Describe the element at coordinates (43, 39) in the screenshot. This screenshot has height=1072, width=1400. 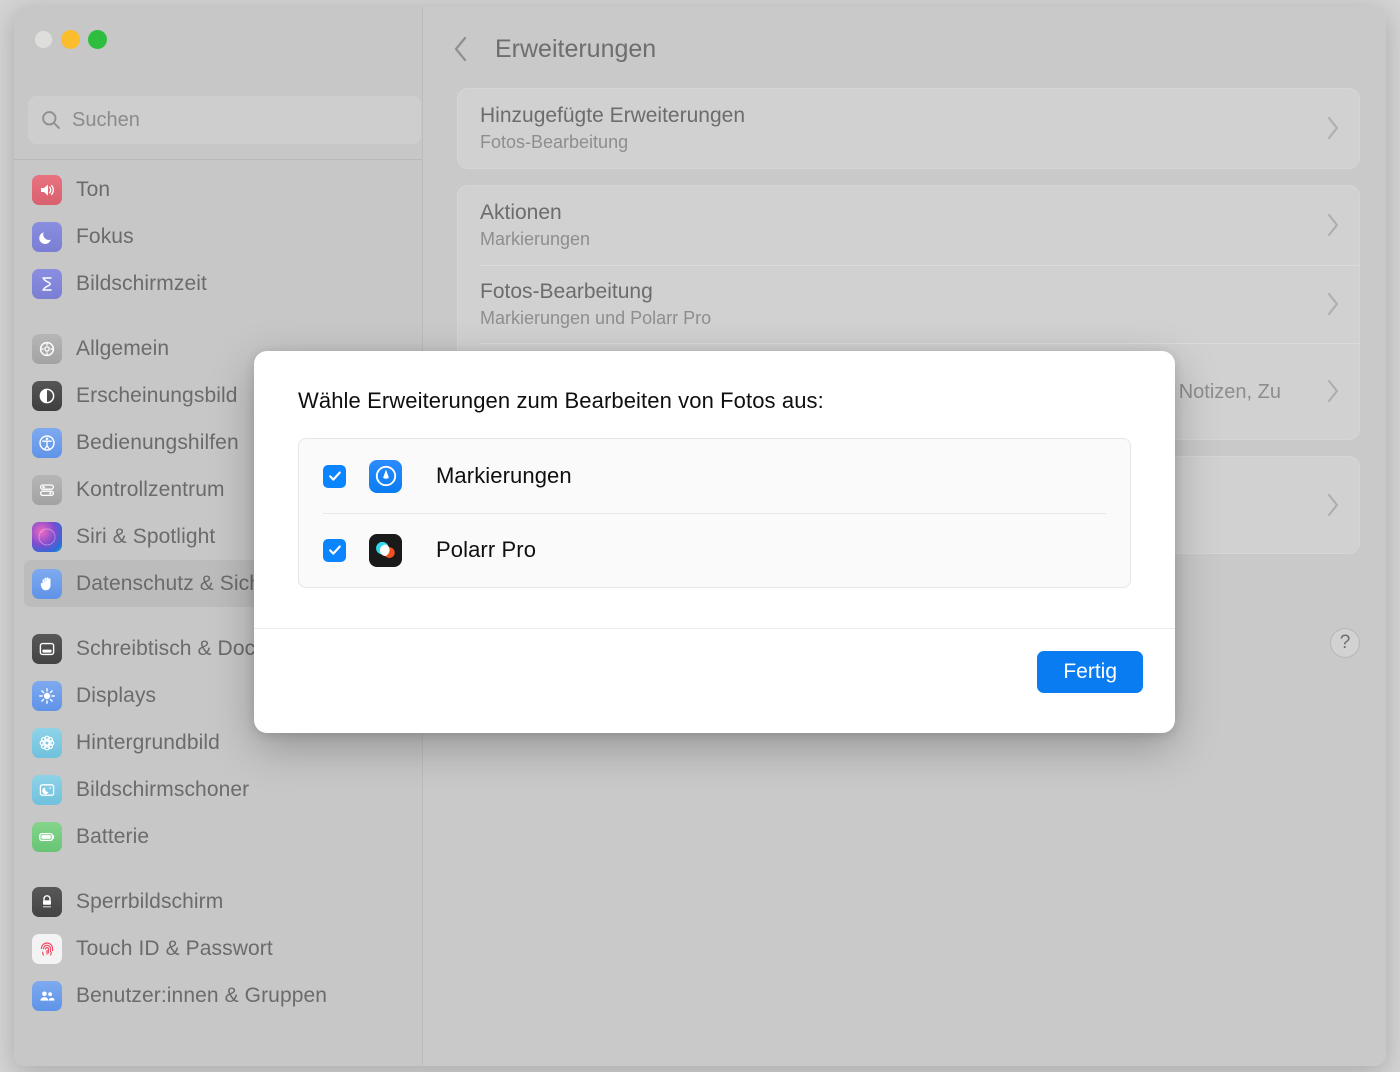
I see `close-window-button` at that location.